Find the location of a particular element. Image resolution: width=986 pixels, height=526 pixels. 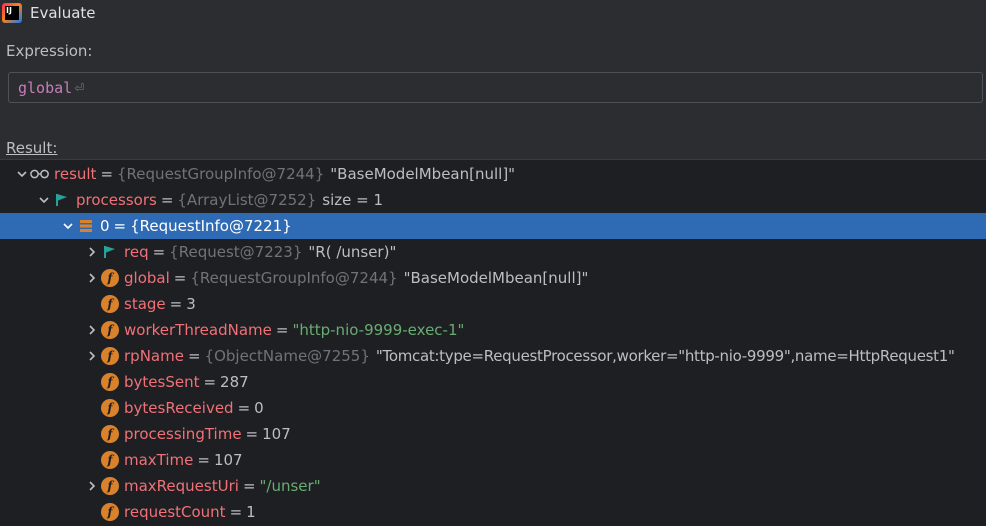

tree-row-0: 0 = {RequestInfo@7221} is located at coordinates (493, 226).